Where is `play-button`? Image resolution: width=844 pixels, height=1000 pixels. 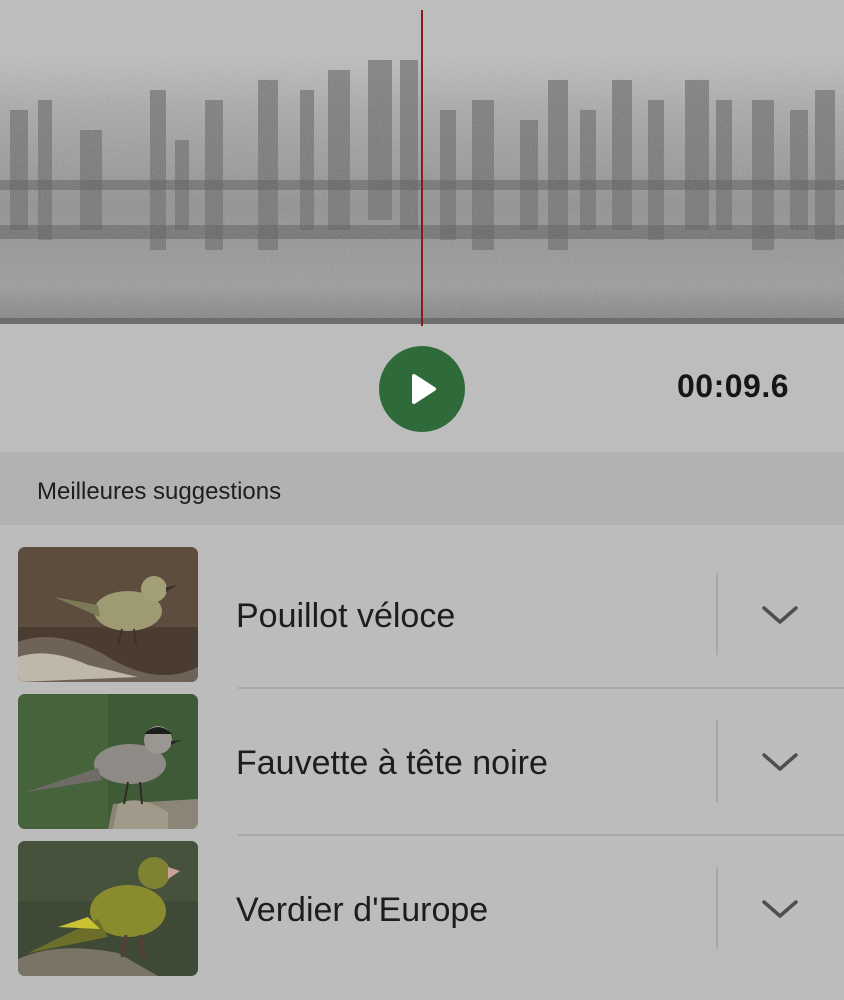 play-button is located at coordinates (422, 389).